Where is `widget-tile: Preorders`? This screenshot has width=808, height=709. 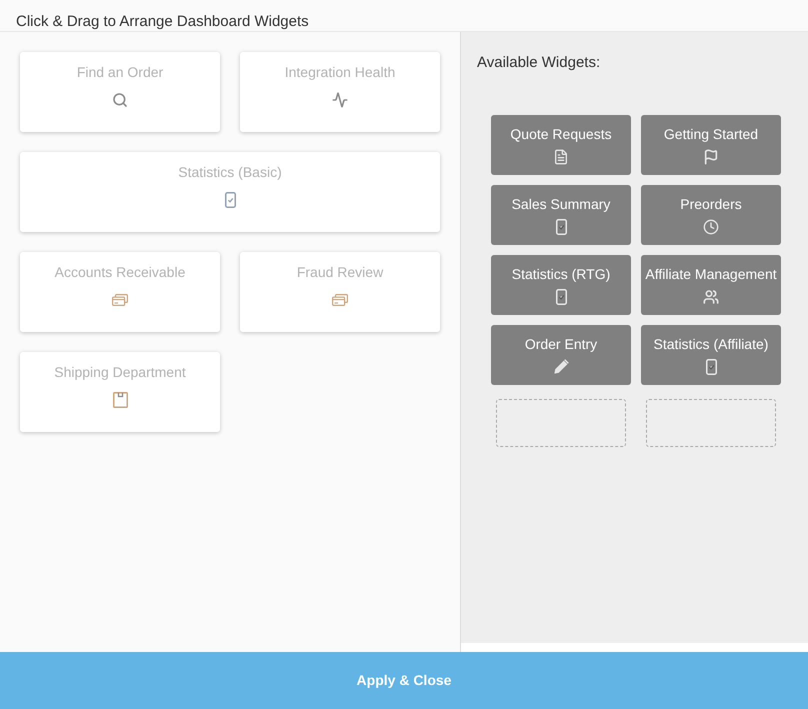 widget-tile: Preorders is located at coordinates (711, 215).